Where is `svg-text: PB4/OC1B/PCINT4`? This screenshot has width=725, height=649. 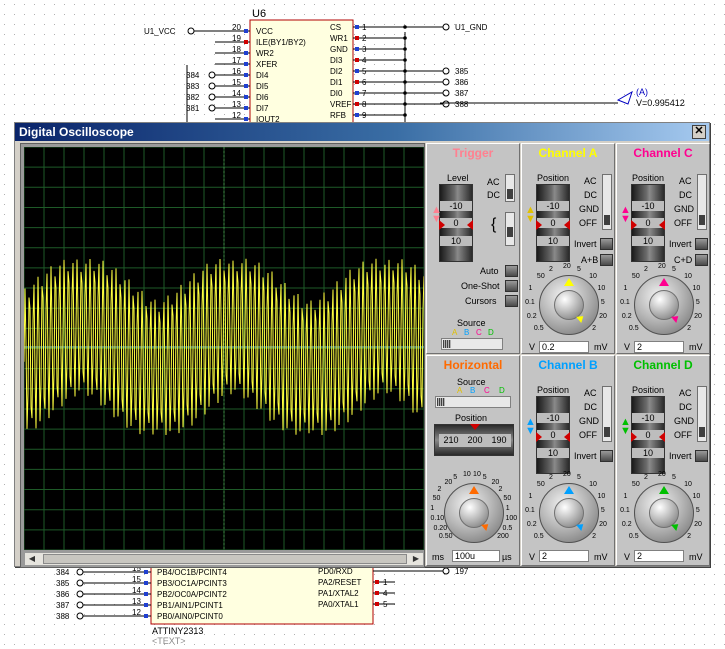
svg-text: PB4/OC1B/PCINT4 is located at coordinates (192, 572).